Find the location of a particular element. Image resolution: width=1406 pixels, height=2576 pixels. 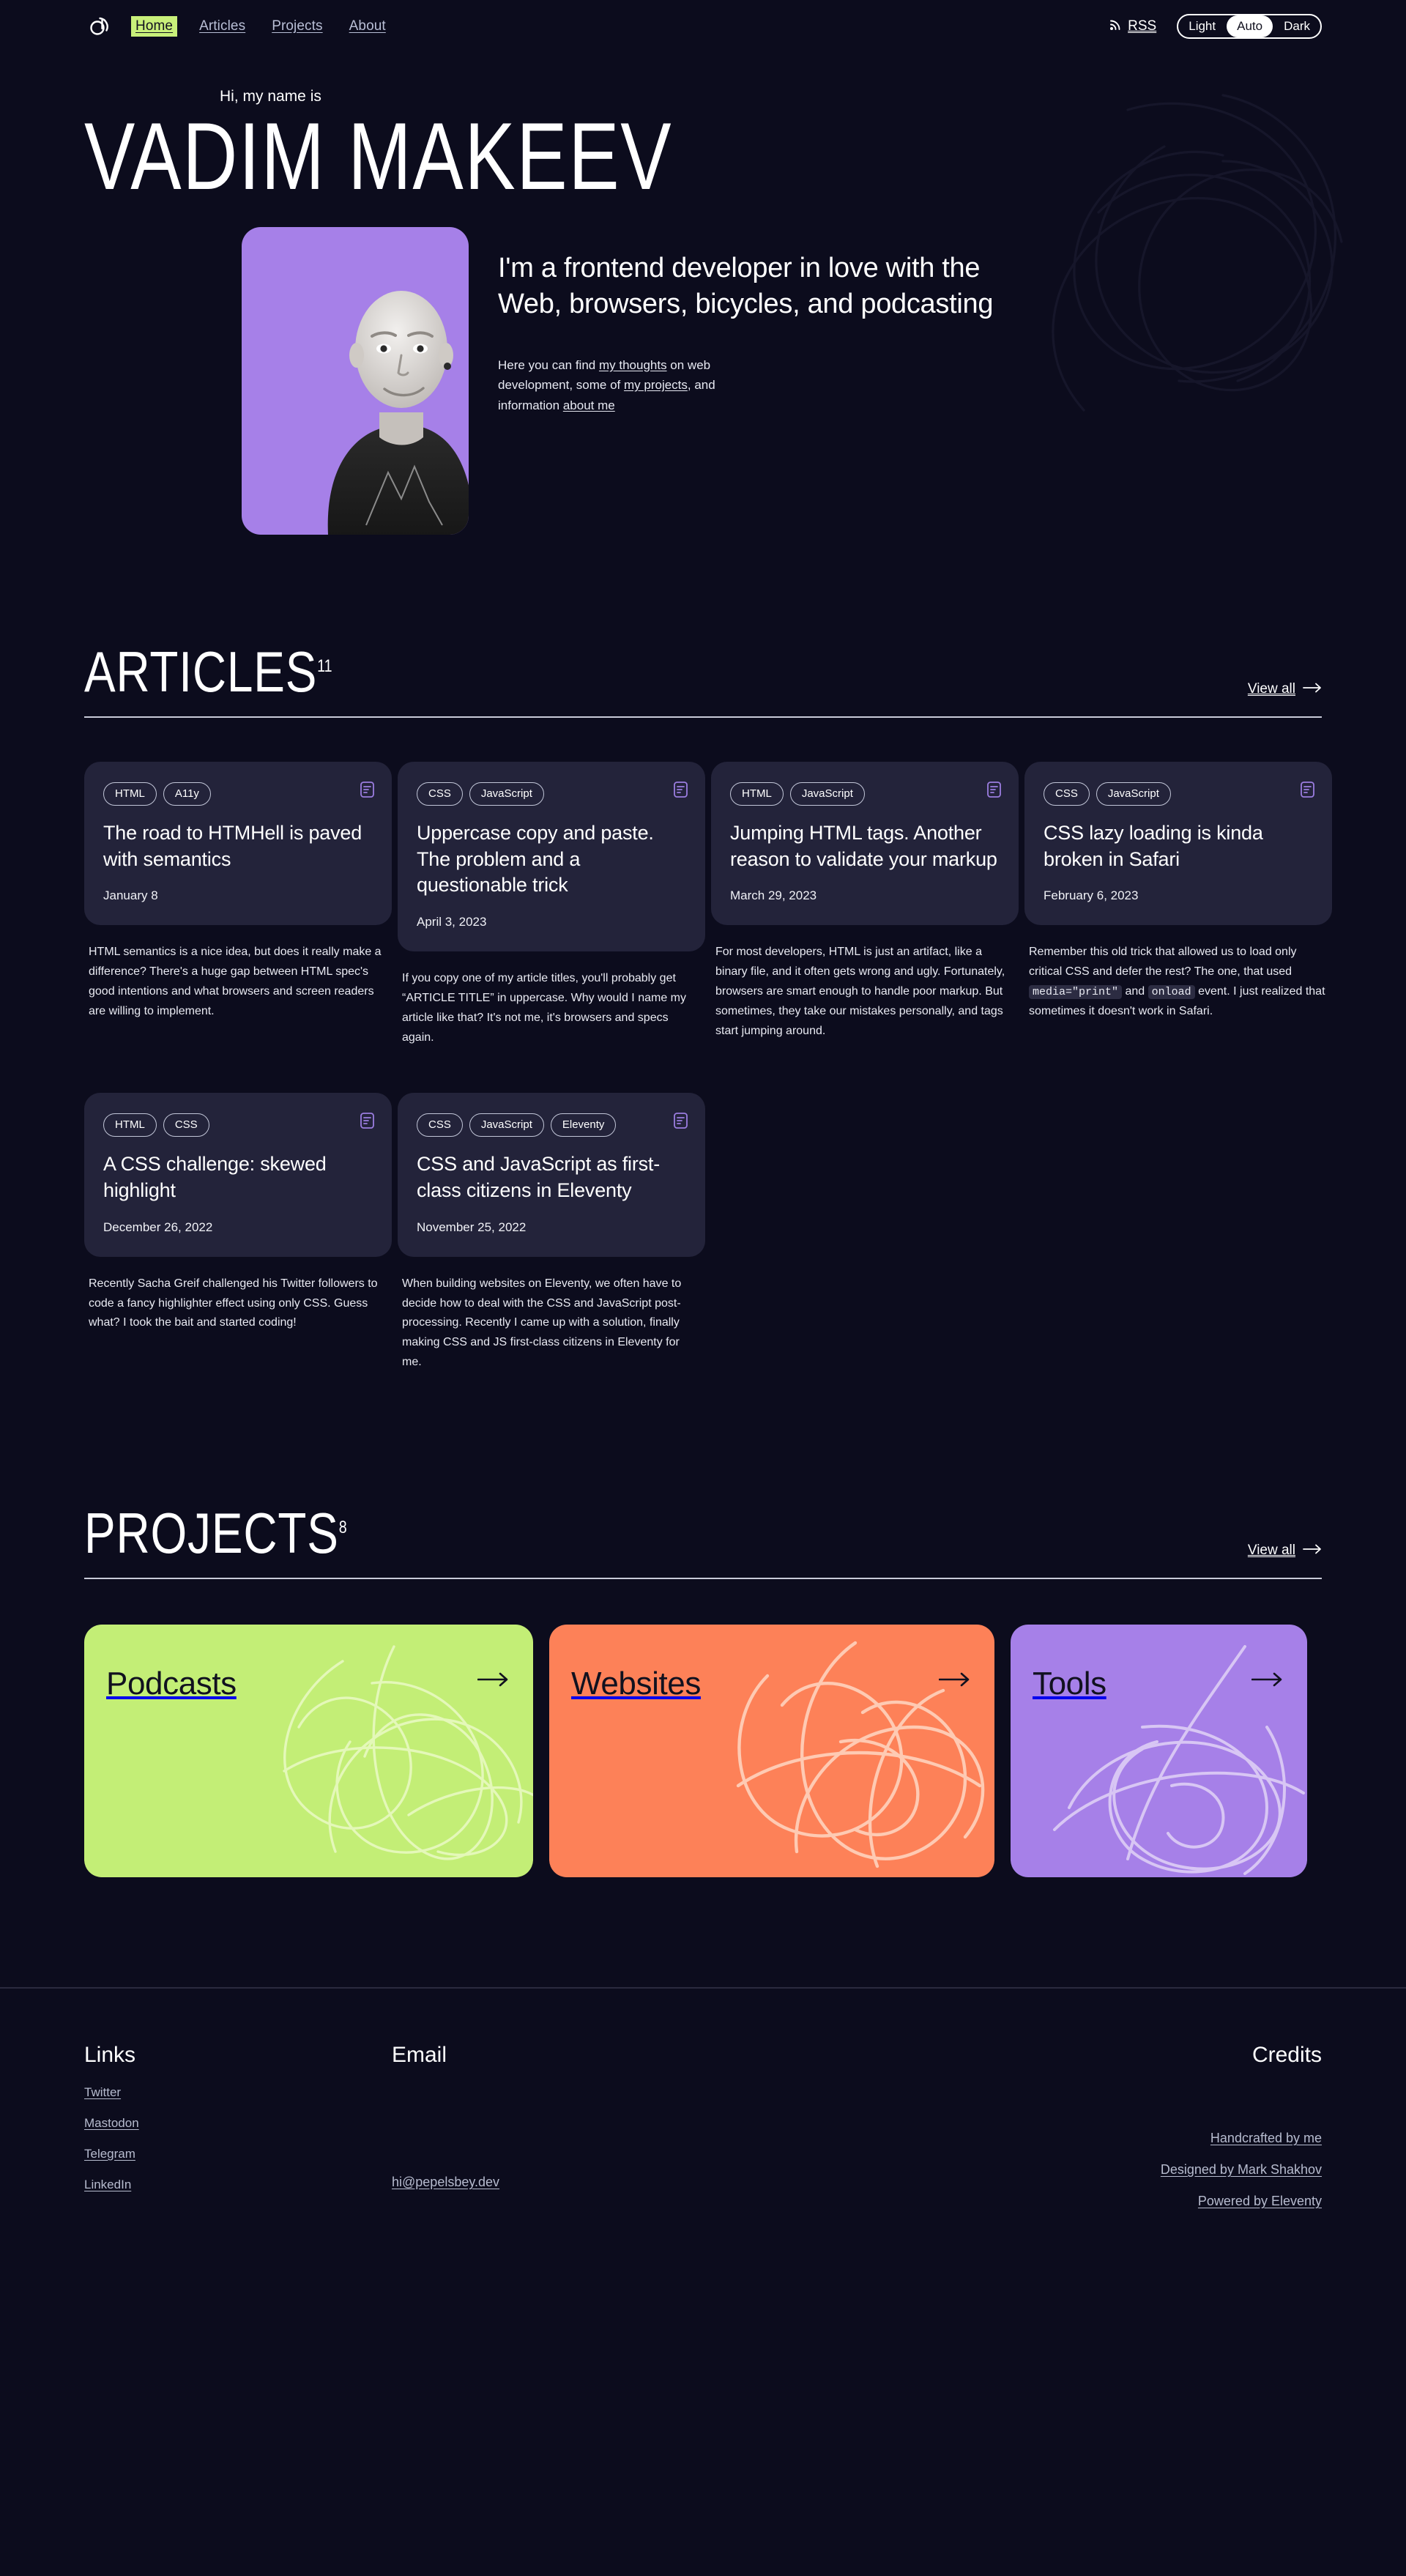

nav-item-projects: Projects is located at coordinates (297, 26).